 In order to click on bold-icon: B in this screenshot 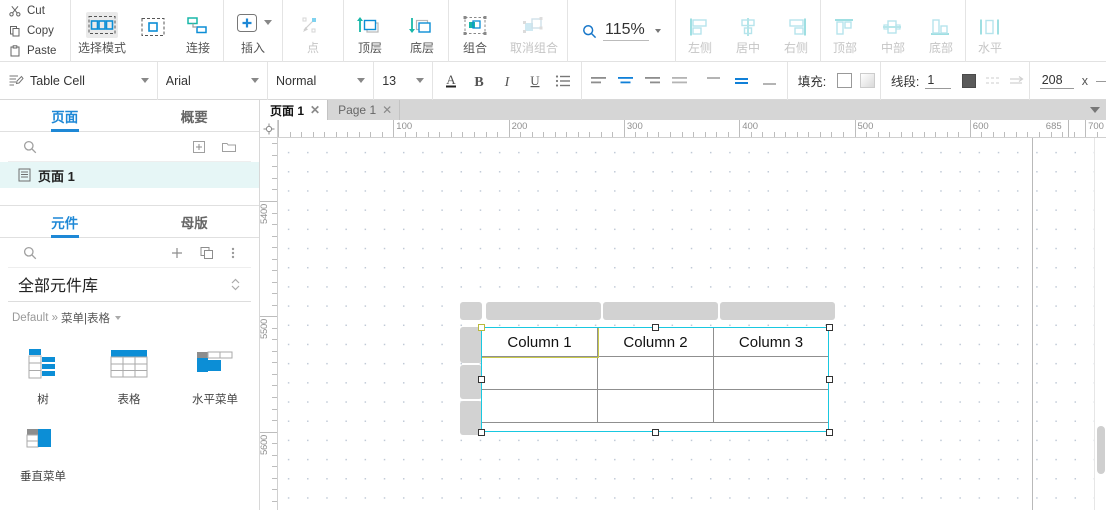, I will do `click(479, 81)`.